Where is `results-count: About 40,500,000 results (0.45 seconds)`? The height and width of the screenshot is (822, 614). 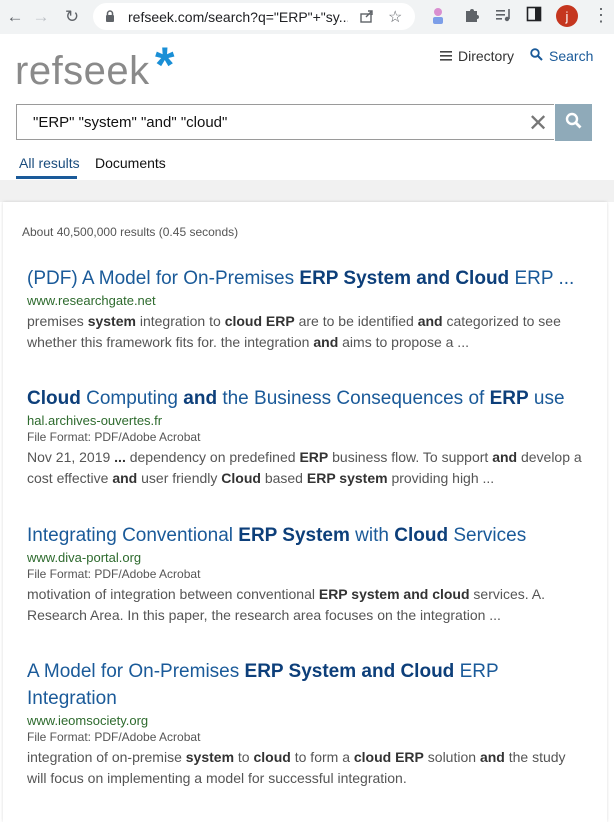 results-count: About 40,500,000 results (0.45 seconds) is located at coordinates (130, 232).